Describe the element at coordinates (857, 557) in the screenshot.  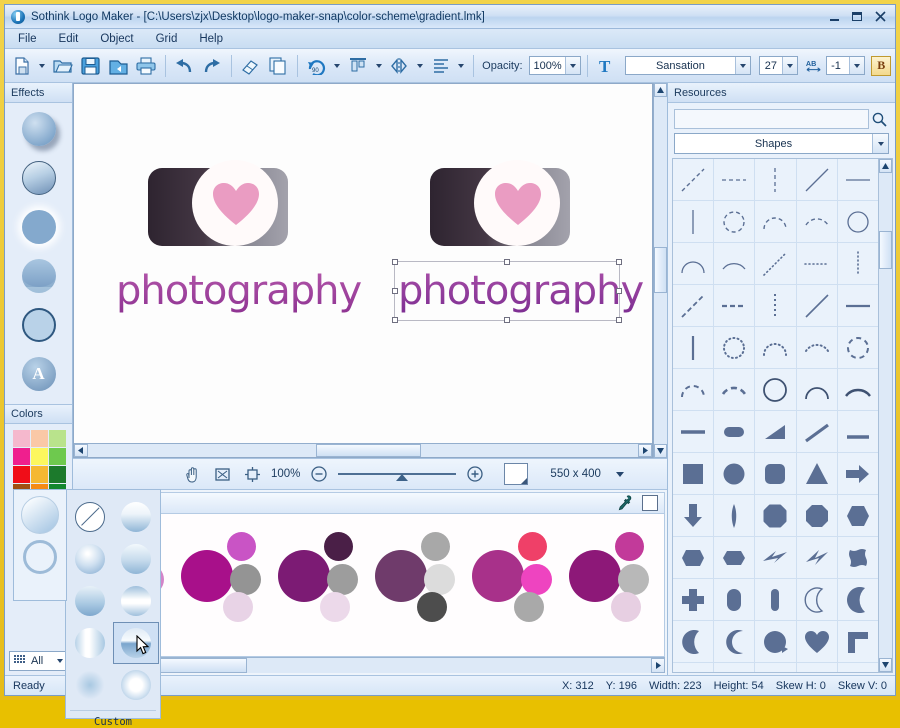
I see `shape-blob-square` at that location.